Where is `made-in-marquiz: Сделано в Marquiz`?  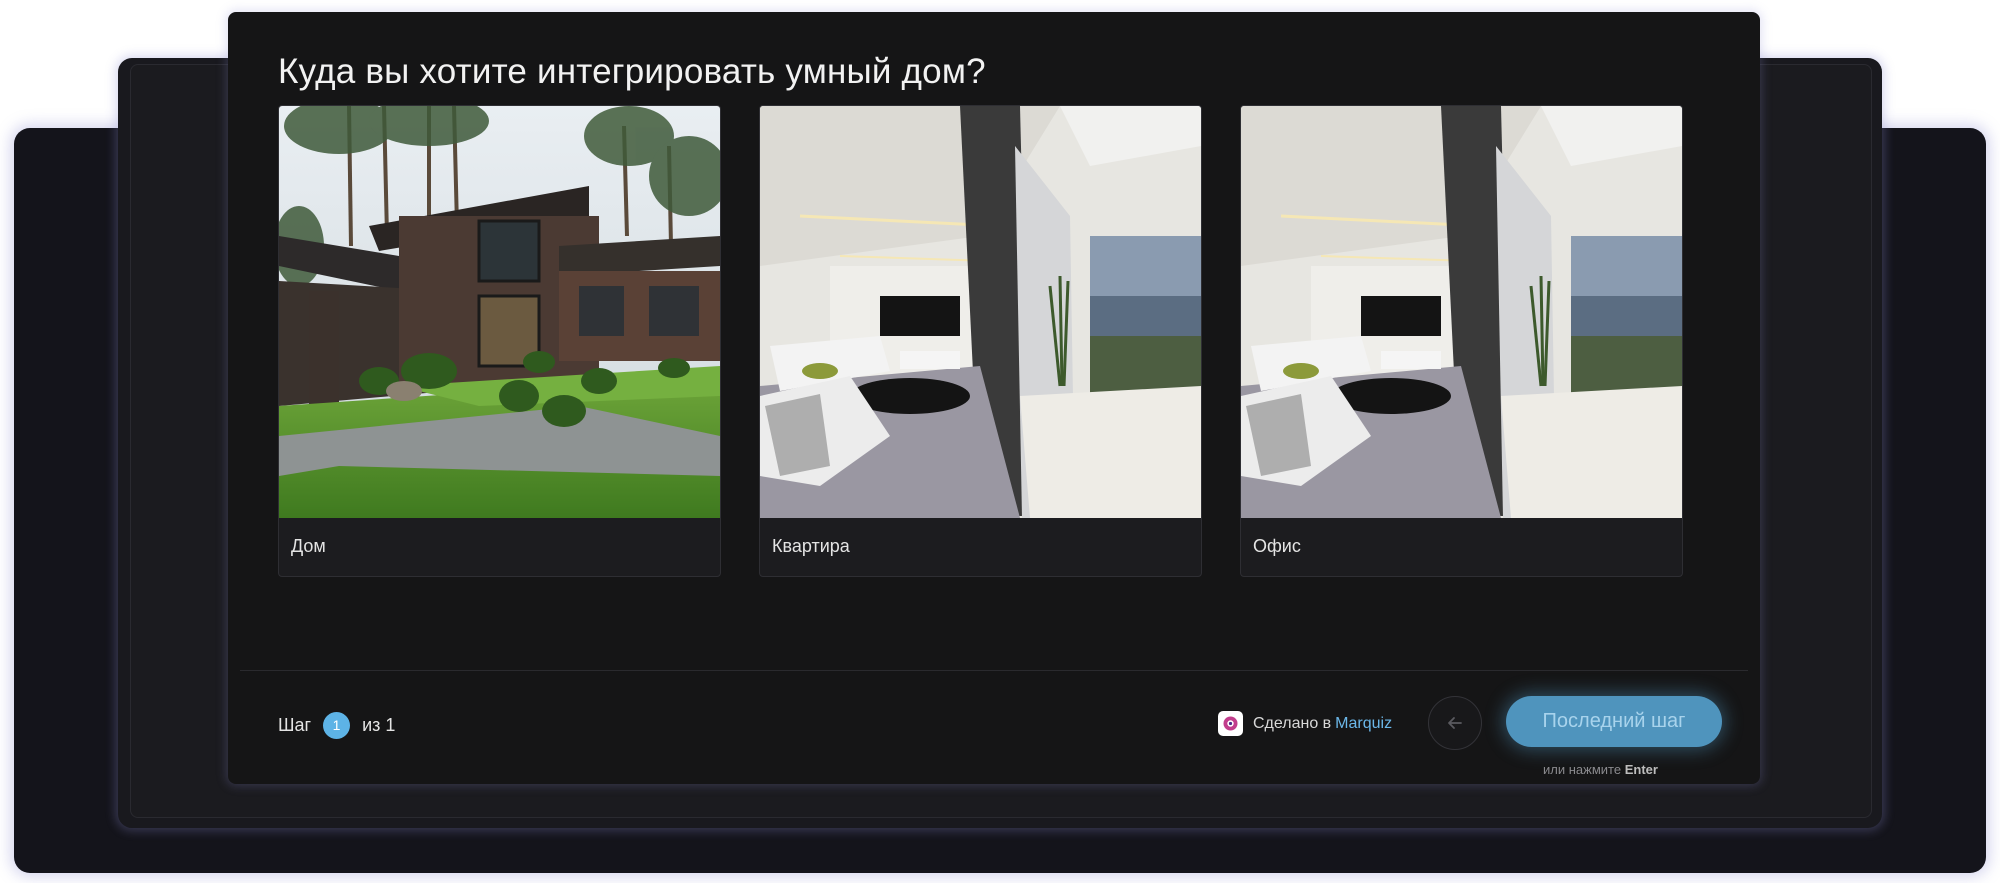
made-in-marquiz: Сделано в Marquiz is located at coordinates (1305, 723).